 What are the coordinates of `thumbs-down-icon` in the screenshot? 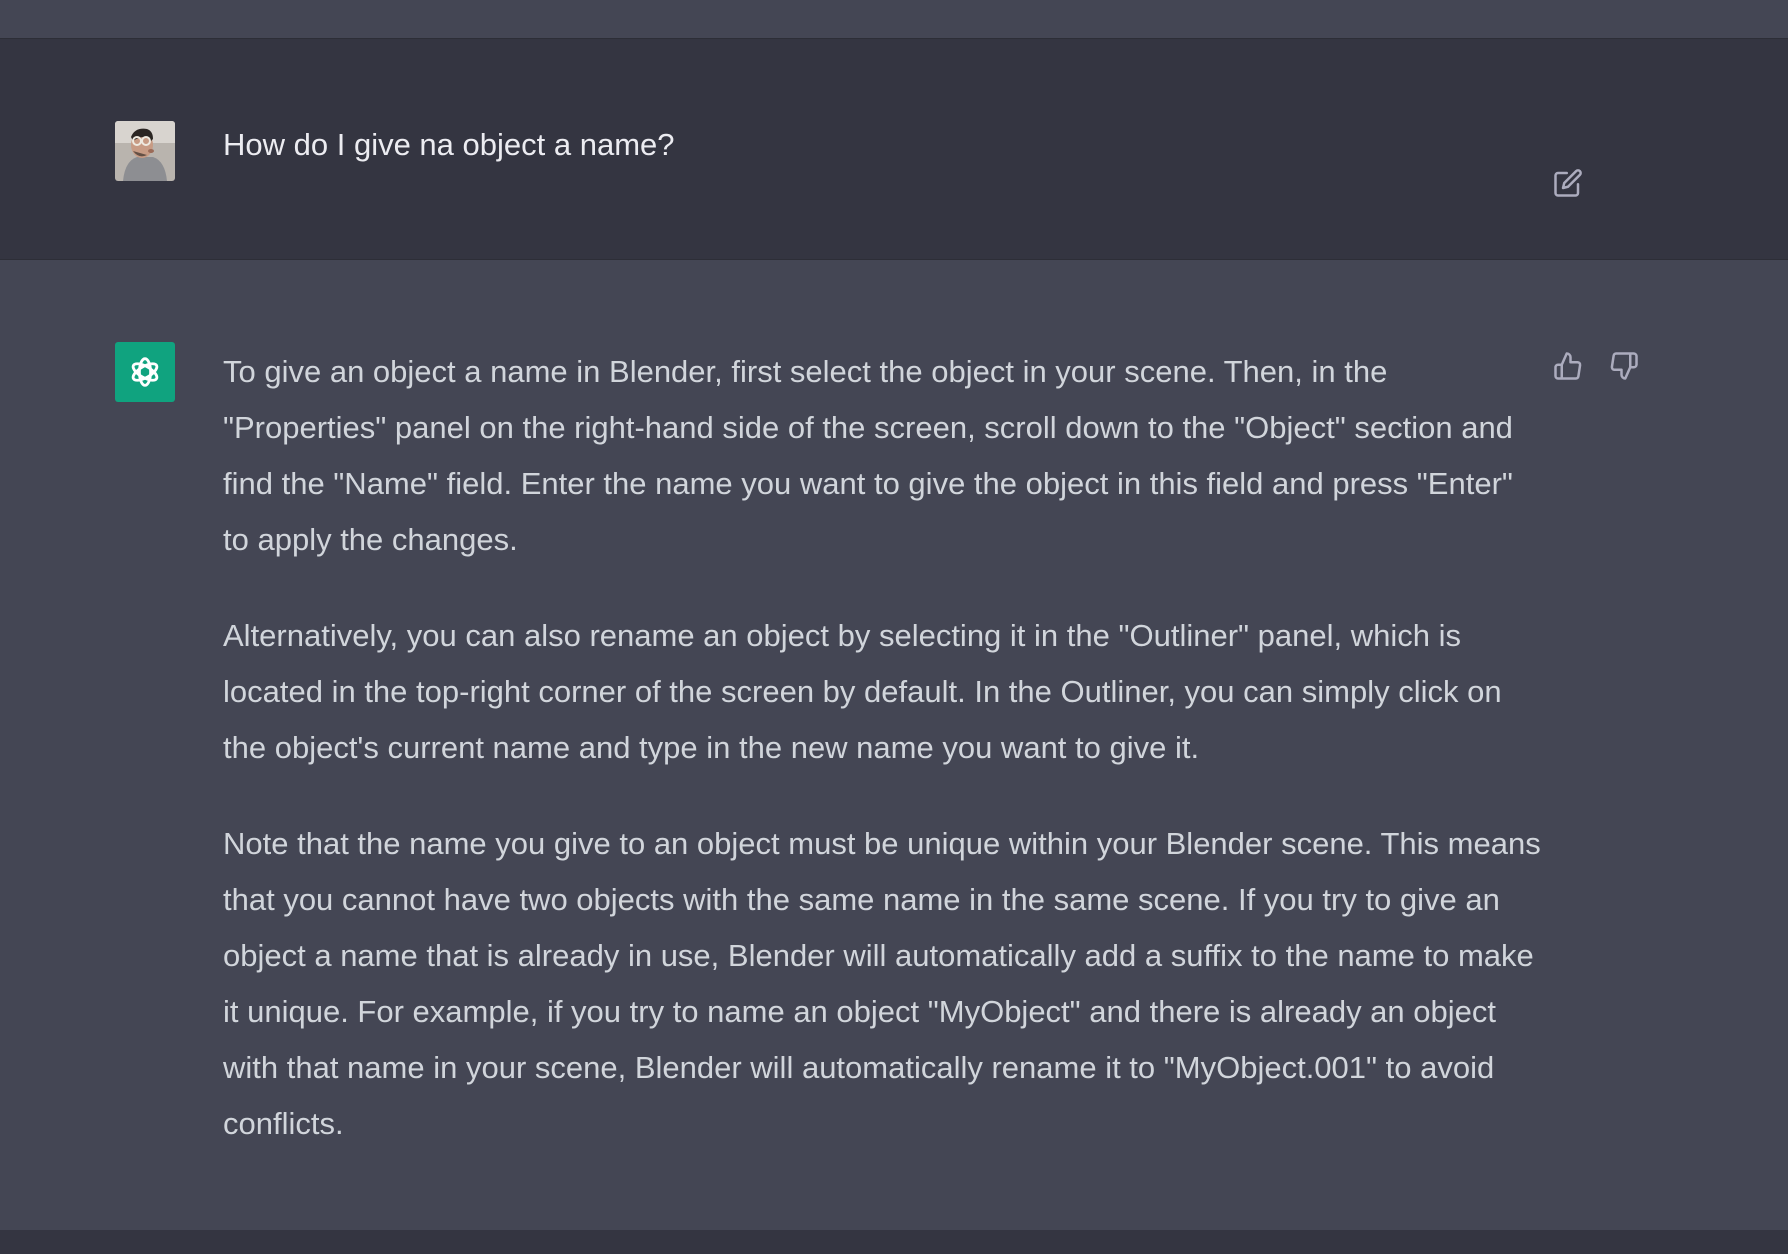 It's located at (1624, 366).